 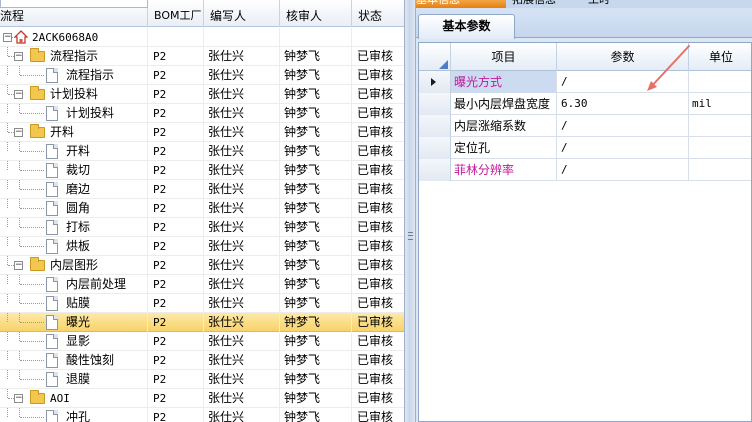 I want to click on tab-basic-parameters: 基本参数, so click(x=466, y=26).